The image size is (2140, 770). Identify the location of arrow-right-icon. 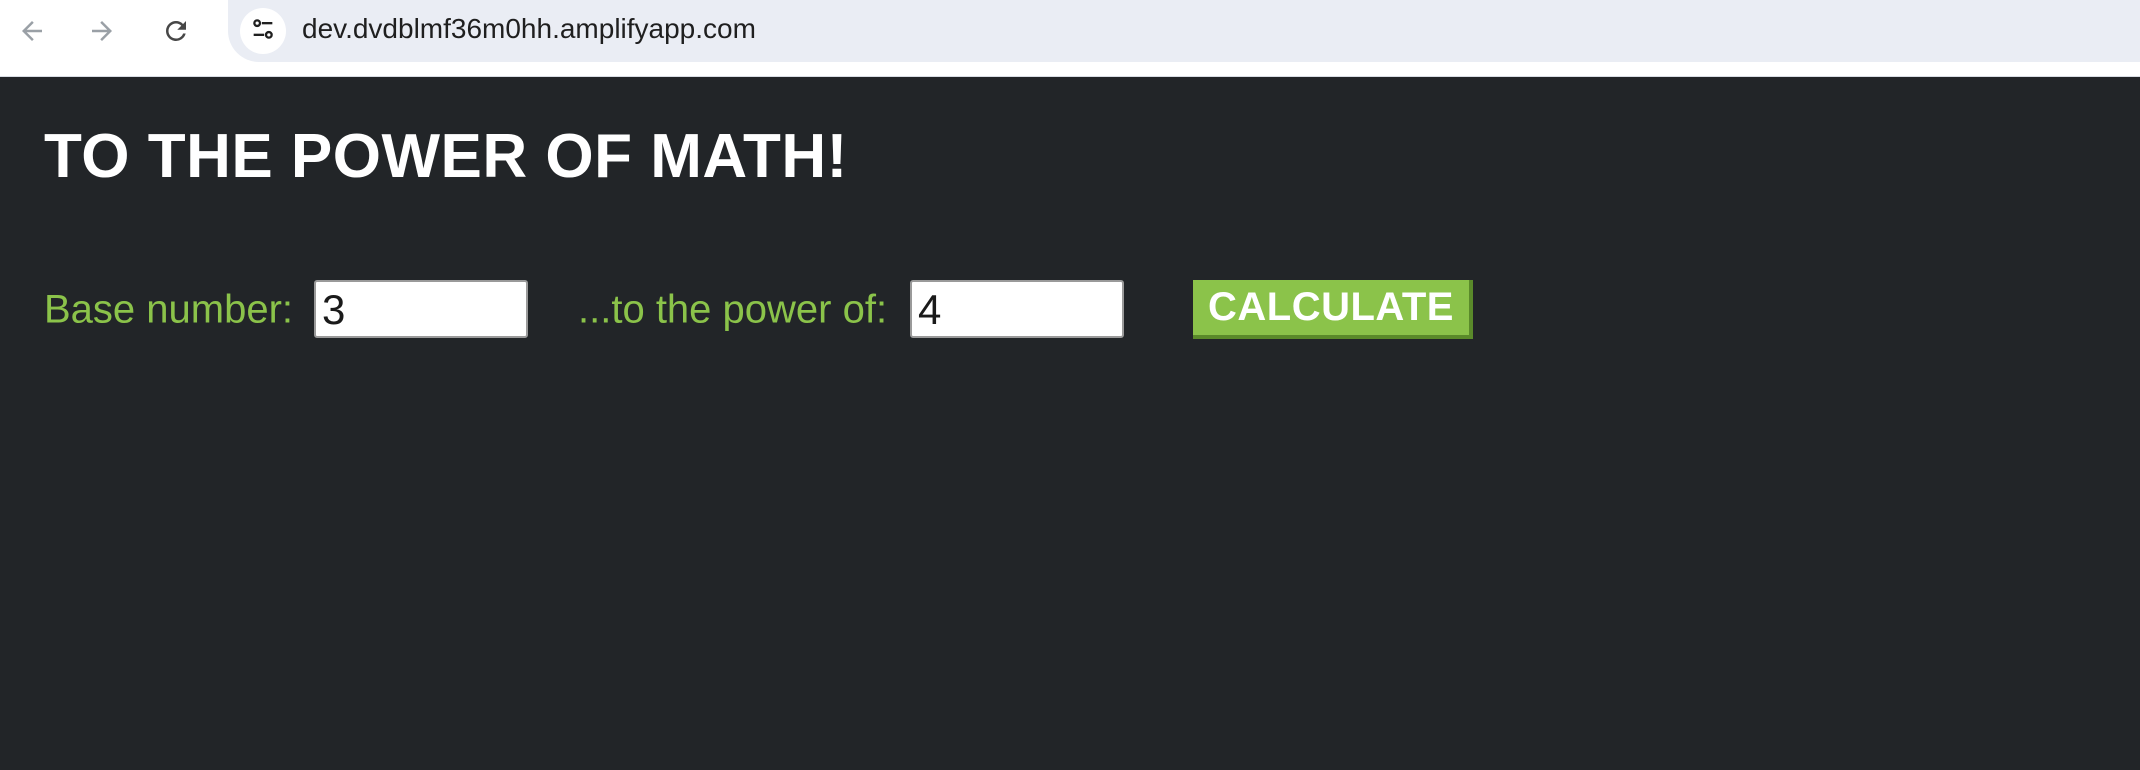
(102, 31).